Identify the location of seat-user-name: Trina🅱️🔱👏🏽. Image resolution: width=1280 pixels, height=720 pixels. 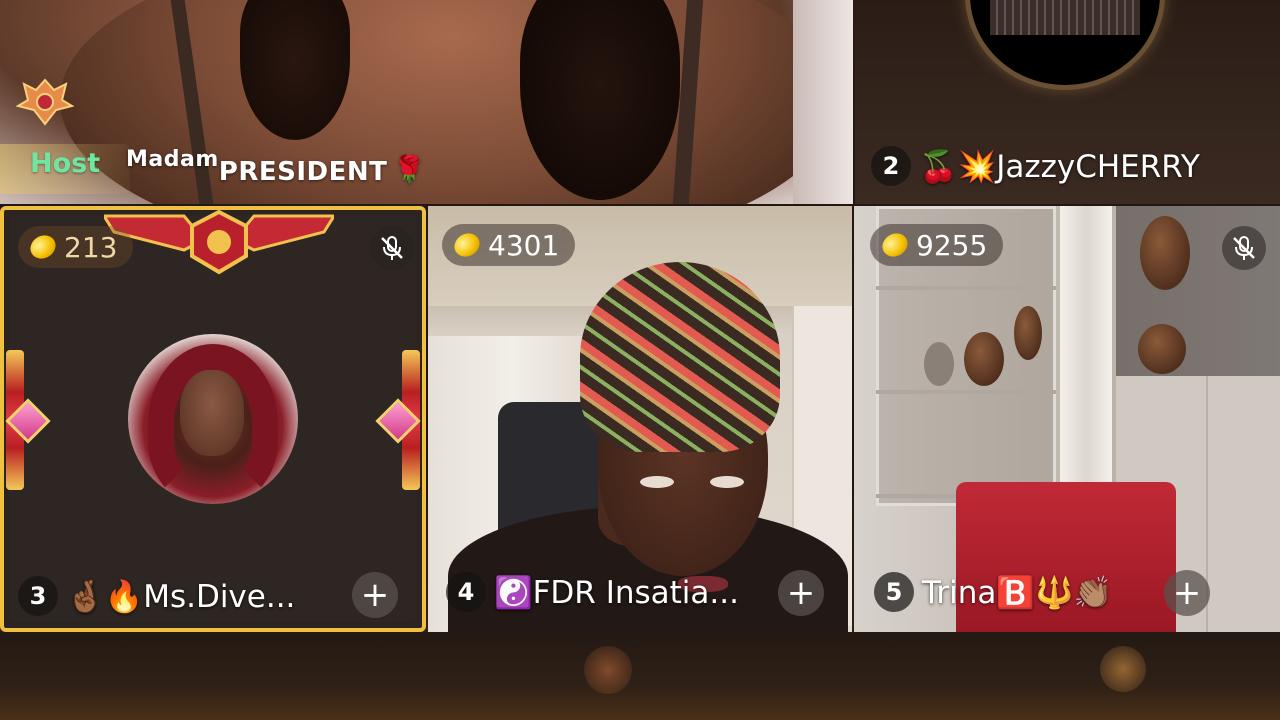
(1017, 592).